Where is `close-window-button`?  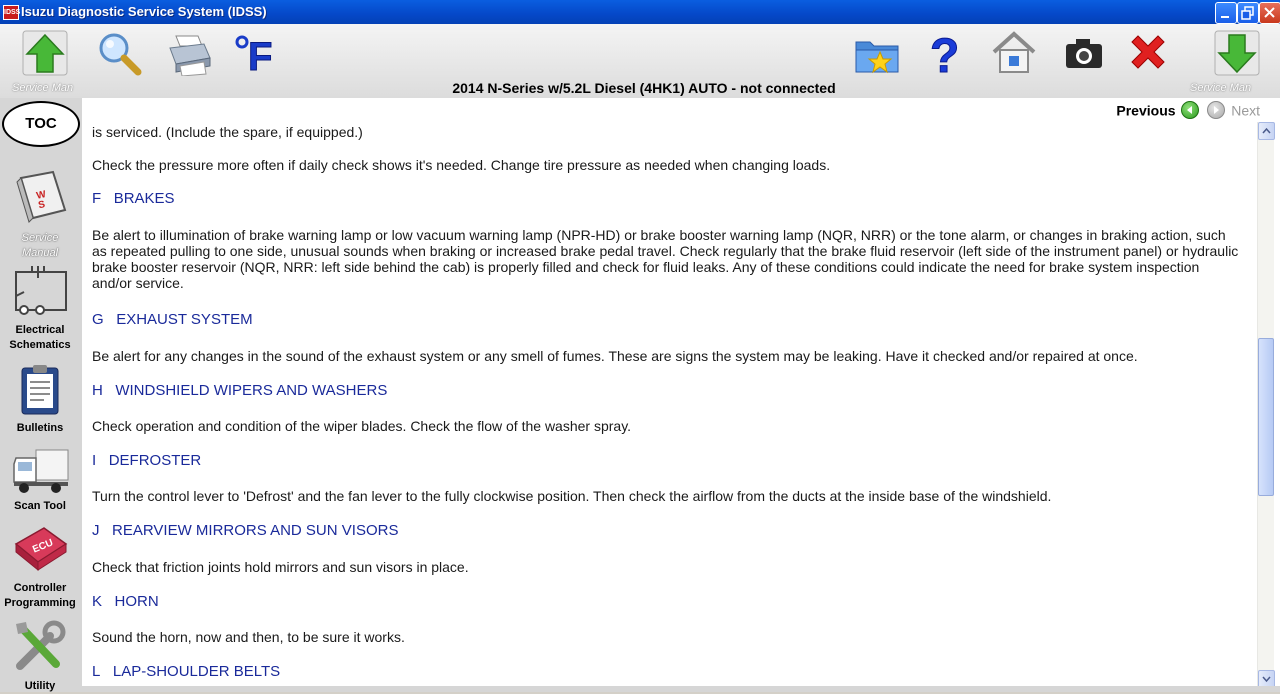 close-window-button is located at coordinates (1269, 13).